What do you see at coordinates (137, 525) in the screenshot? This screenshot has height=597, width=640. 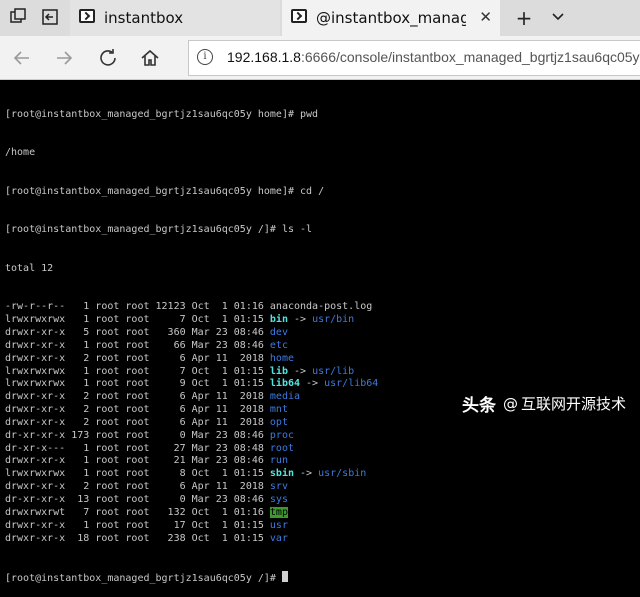 I see `ls-entry-meta: drwxr-xr-x 1 root root 17 Oct 1 01:15` at bounding box center [137, 525].